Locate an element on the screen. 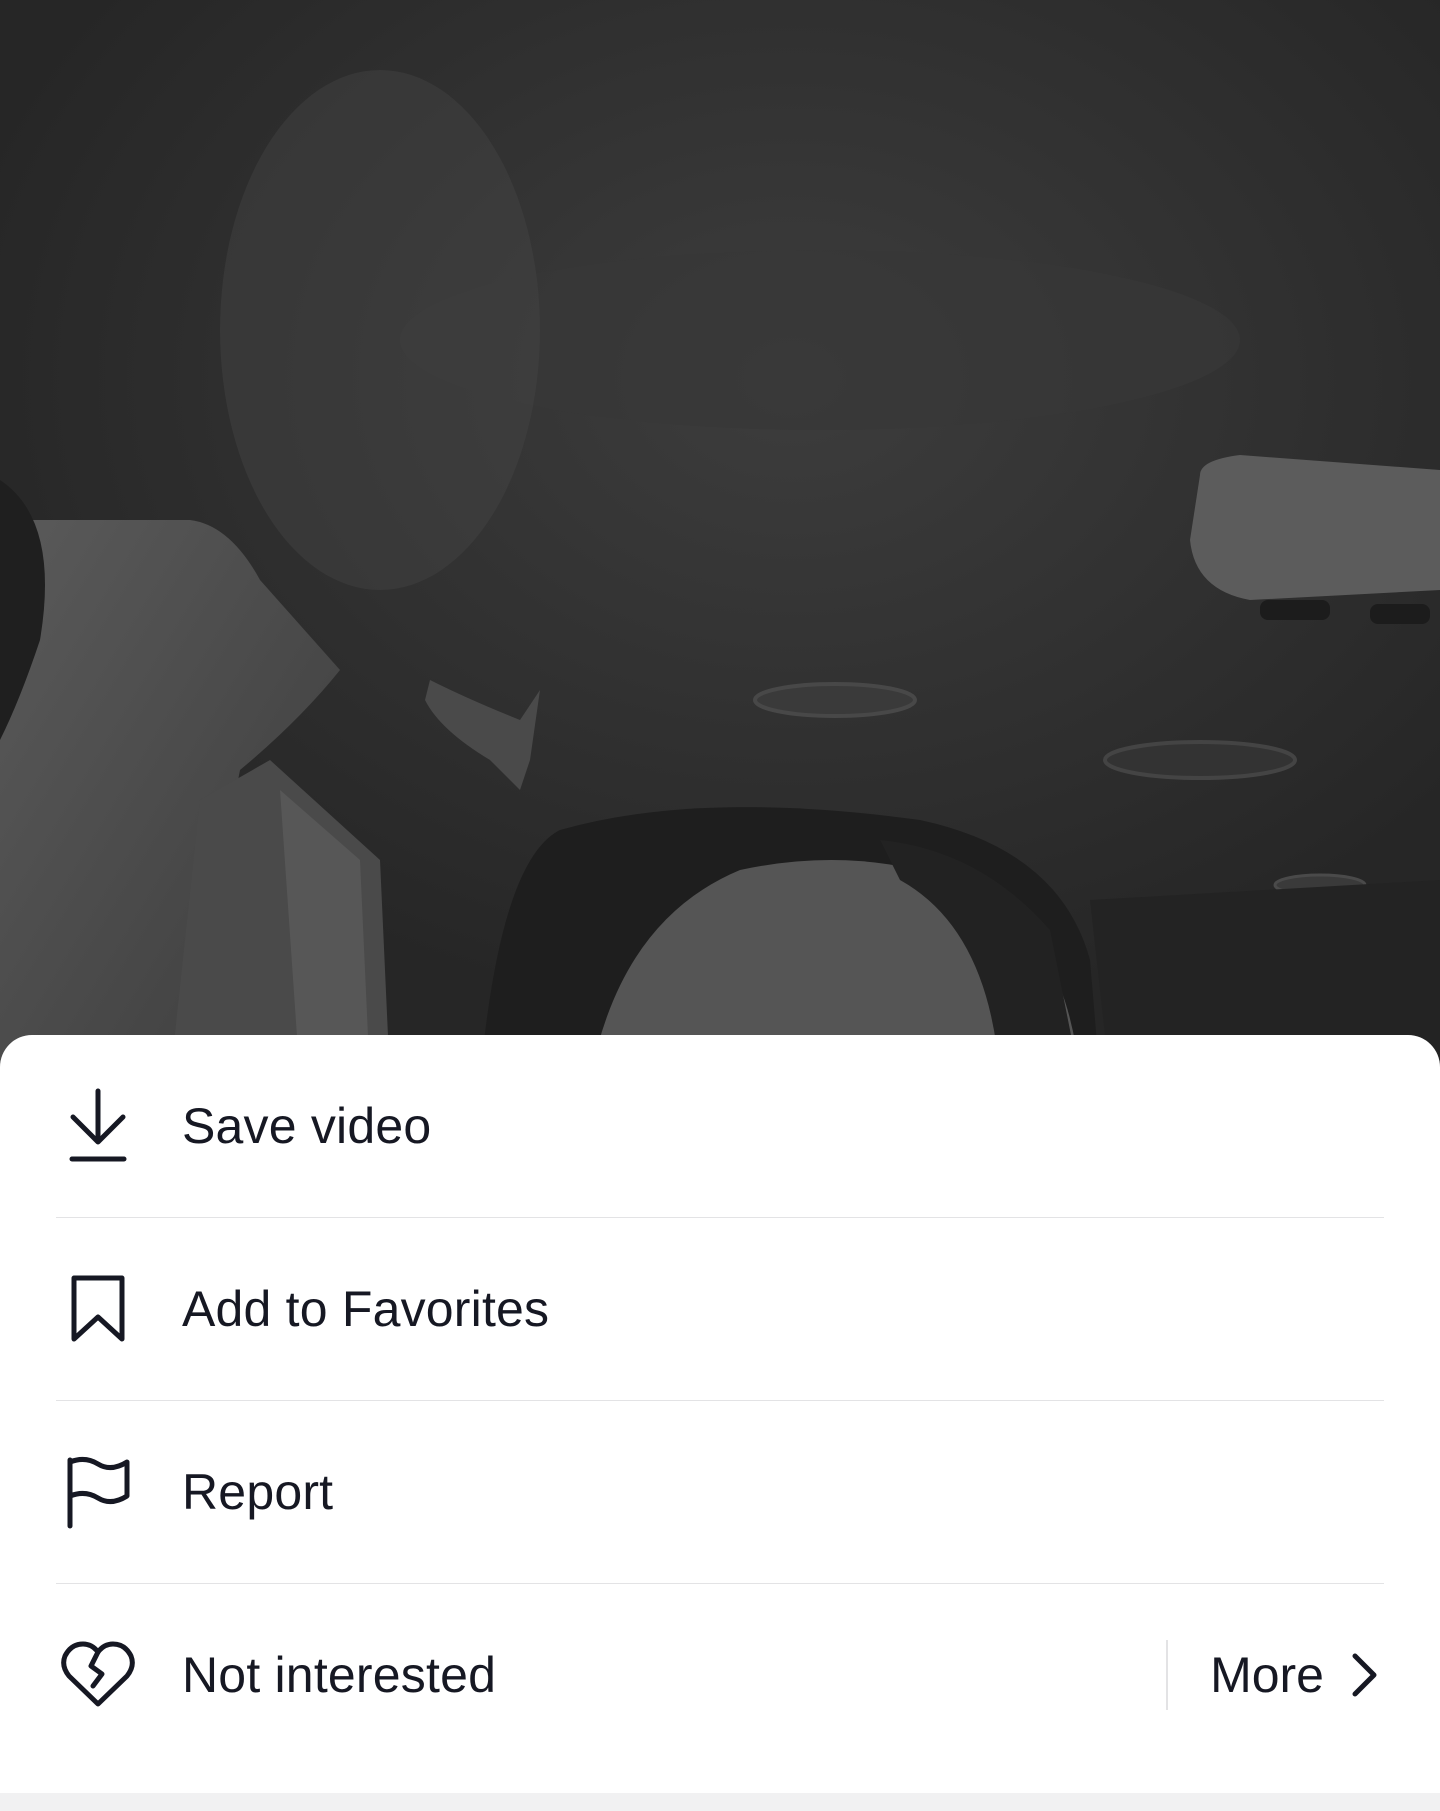  broken-heart-icon is located at coordinates (98, 1675).